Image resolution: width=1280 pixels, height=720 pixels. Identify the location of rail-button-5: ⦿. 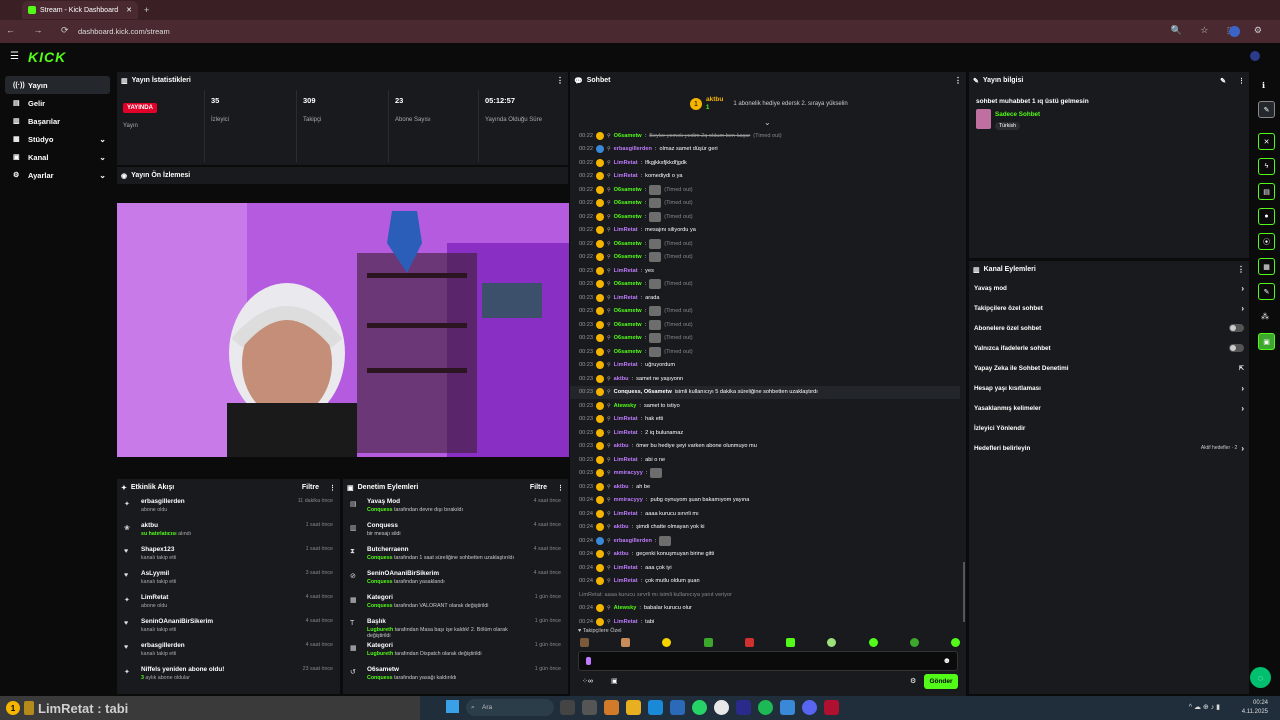
(1266, 241).